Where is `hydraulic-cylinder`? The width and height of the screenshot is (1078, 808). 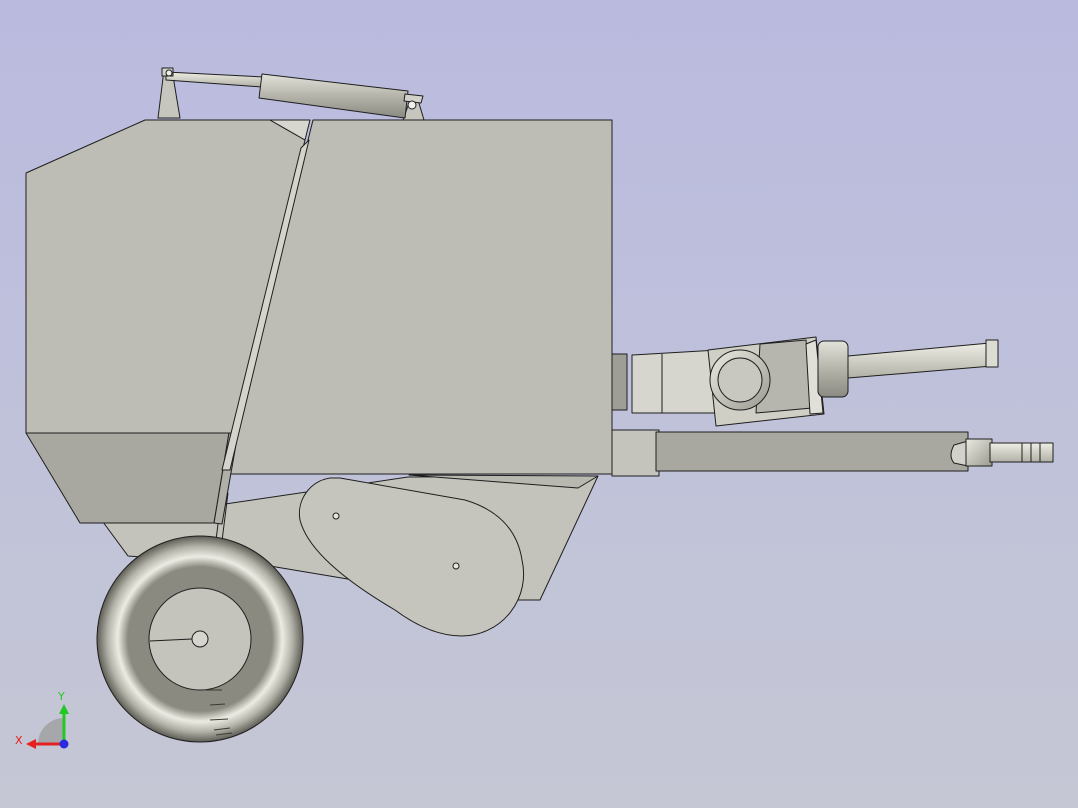
hydraulic-cylinder is located at coordinates (291, 94).